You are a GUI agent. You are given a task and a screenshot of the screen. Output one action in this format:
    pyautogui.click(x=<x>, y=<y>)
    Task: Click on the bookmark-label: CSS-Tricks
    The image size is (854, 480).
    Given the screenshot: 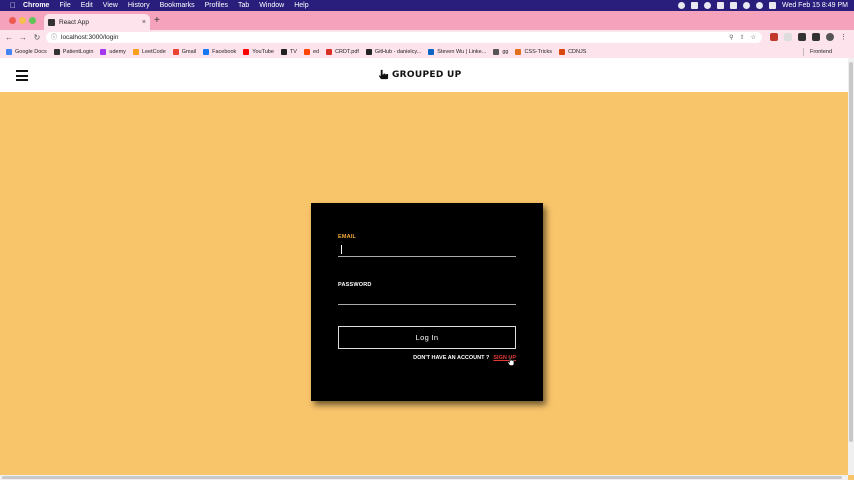 What is the action you would take?
    pyautogui.click(x=538, y=51)
    